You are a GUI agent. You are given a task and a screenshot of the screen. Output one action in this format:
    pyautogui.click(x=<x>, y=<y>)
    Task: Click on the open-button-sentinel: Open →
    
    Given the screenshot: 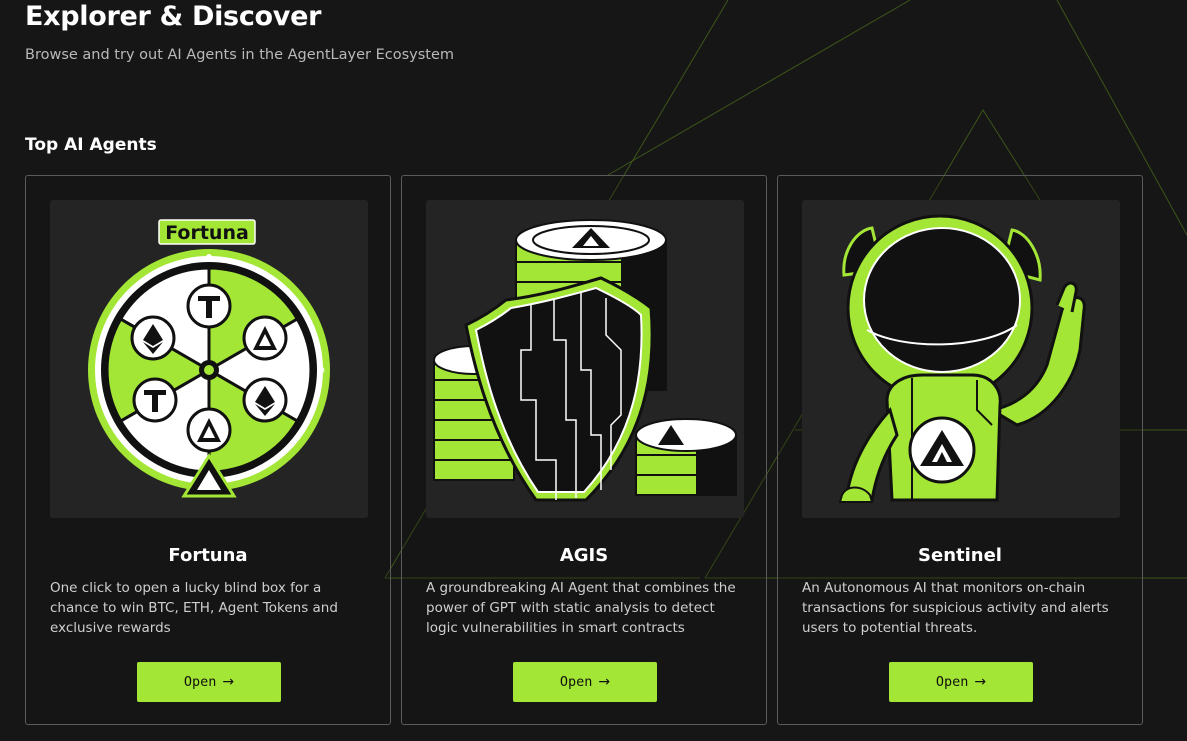 What is the action you would take?
    pyautogui.click(x=961, y=682)
    